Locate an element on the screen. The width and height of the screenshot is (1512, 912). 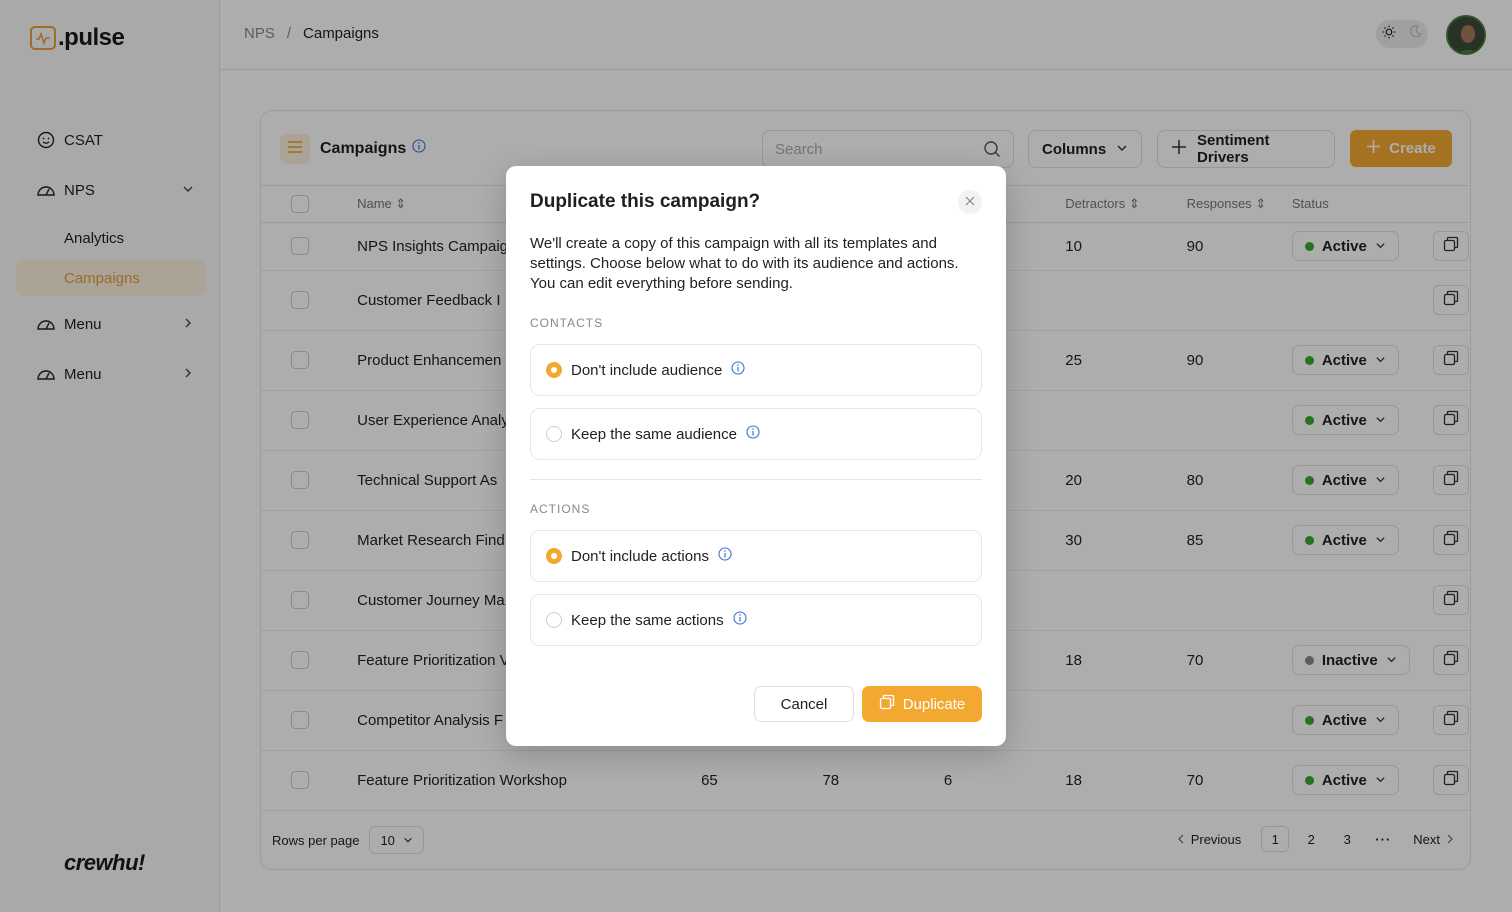
divider is located at coordinates (756, 479).